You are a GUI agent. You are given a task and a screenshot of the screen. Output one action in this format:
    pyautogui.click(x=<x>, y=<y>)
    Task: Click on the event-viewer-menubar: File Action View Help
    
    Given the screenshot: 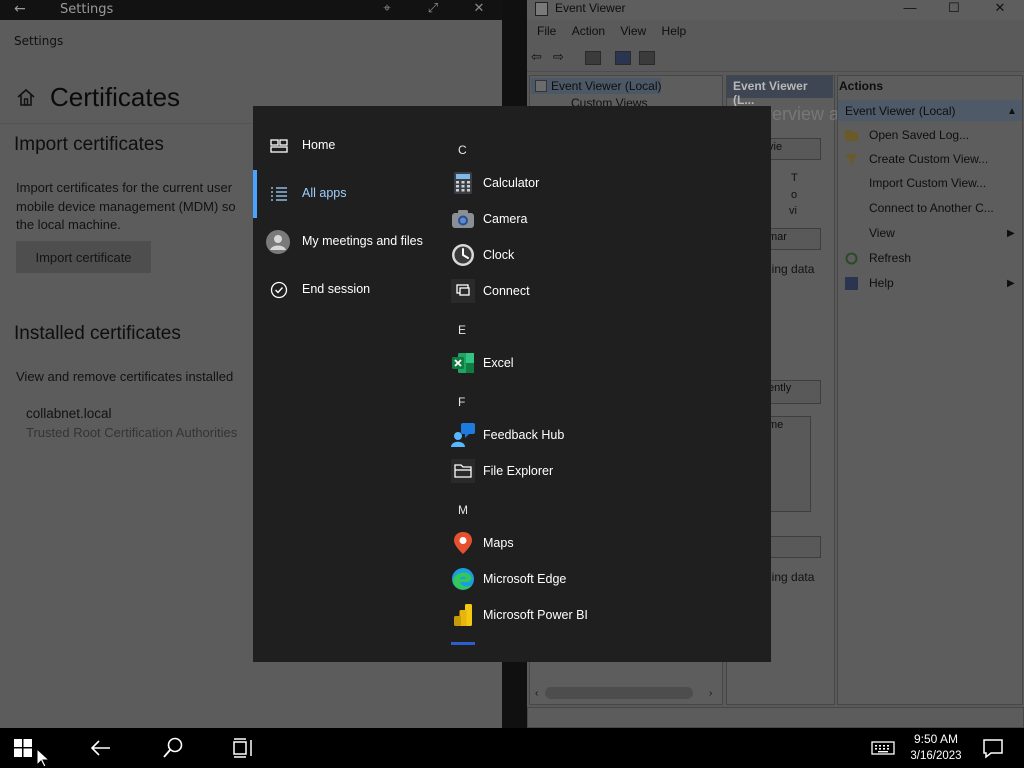 What is the action you would take?
    pyautogui.click(x=607, y=33)
    